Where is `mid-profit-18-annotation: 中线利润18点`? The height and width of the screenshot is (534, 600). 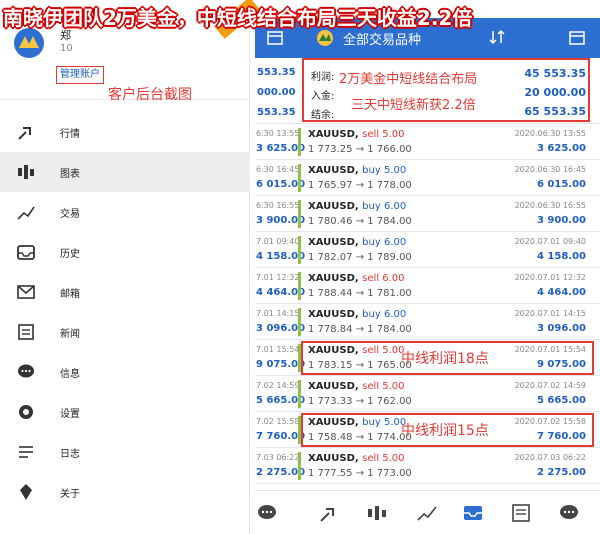
mid-profit-18-annotation: 中线利润18点 is located at coordinates (445, 359).